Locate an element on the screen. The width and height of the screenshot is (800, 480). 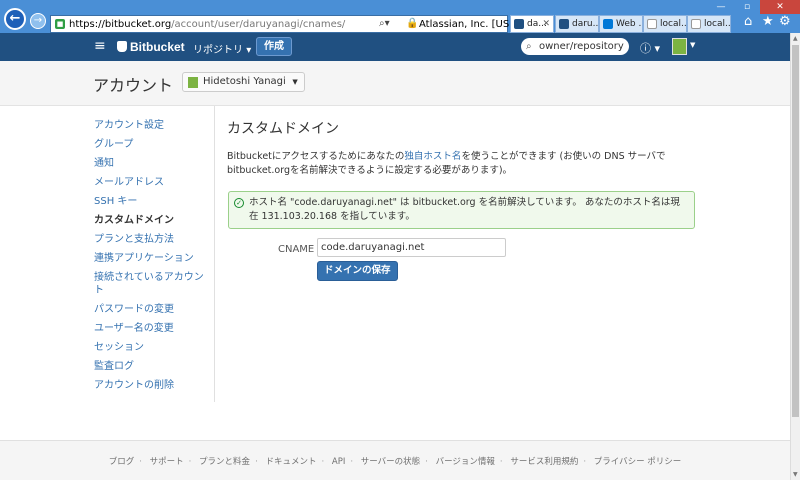
footer-link-blog: ブログ is located at coordinates (122, 462).